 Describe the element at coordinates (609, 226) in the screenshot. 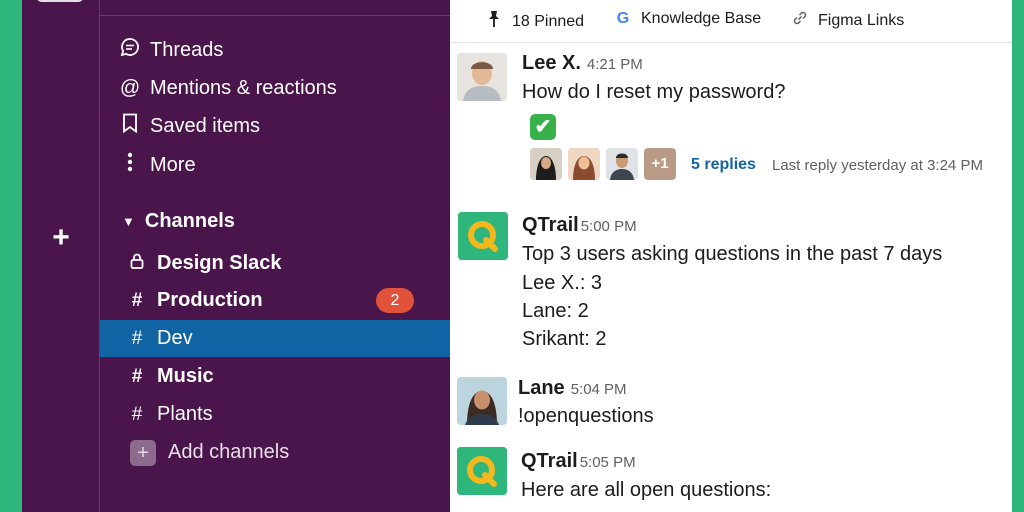

I see `timestamp: 5:00 PM` at that location.